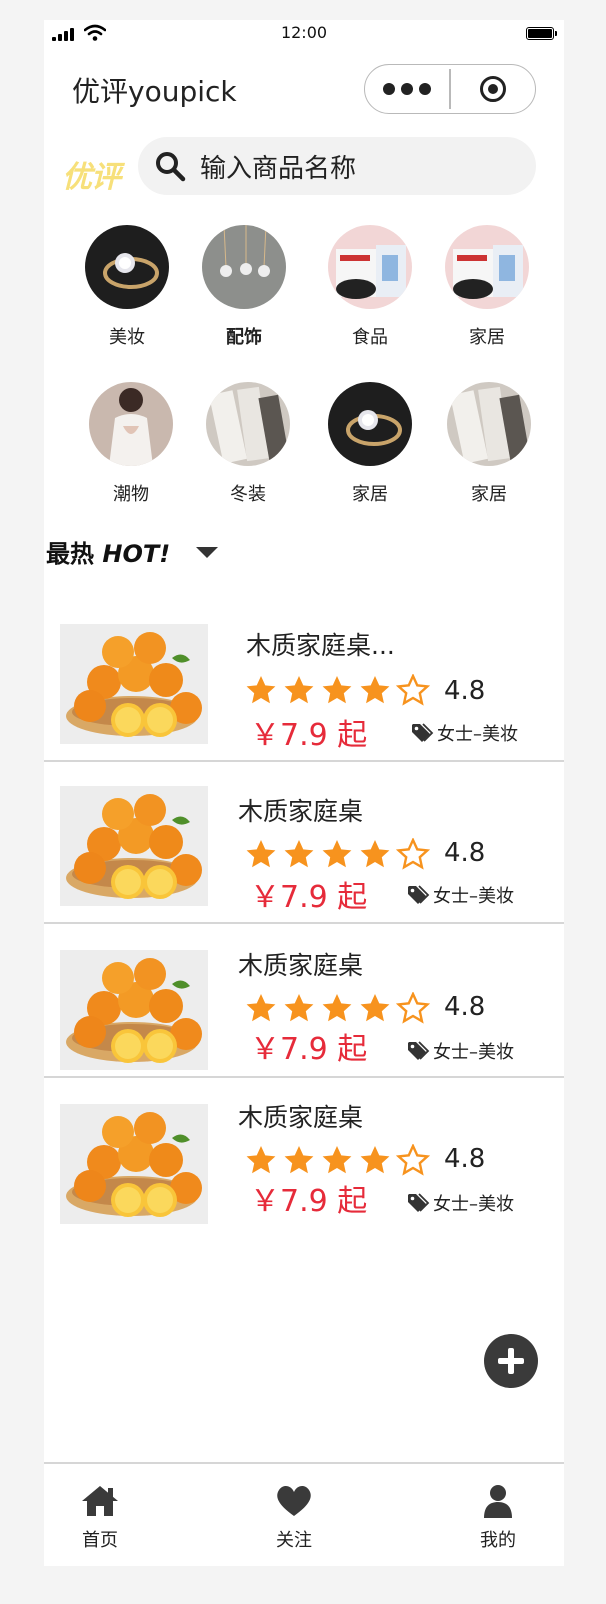 The width and height of the screenshot is (606, 1604). Describe the element at coordinates (304, 32) in the screenshot. I see `status-time: 12:00` at that location.